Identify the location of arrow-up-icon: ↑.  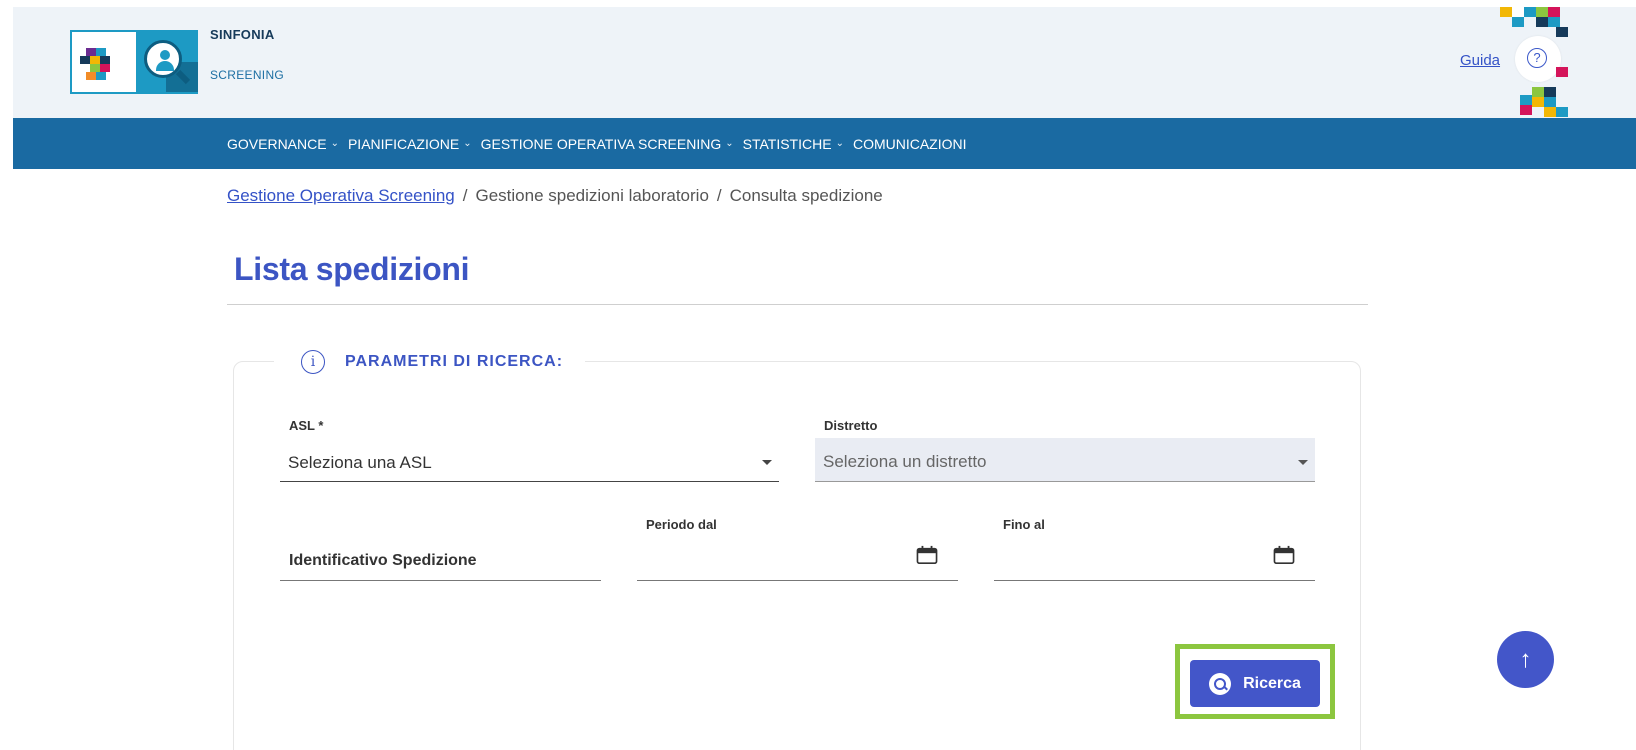
(1525, 659).